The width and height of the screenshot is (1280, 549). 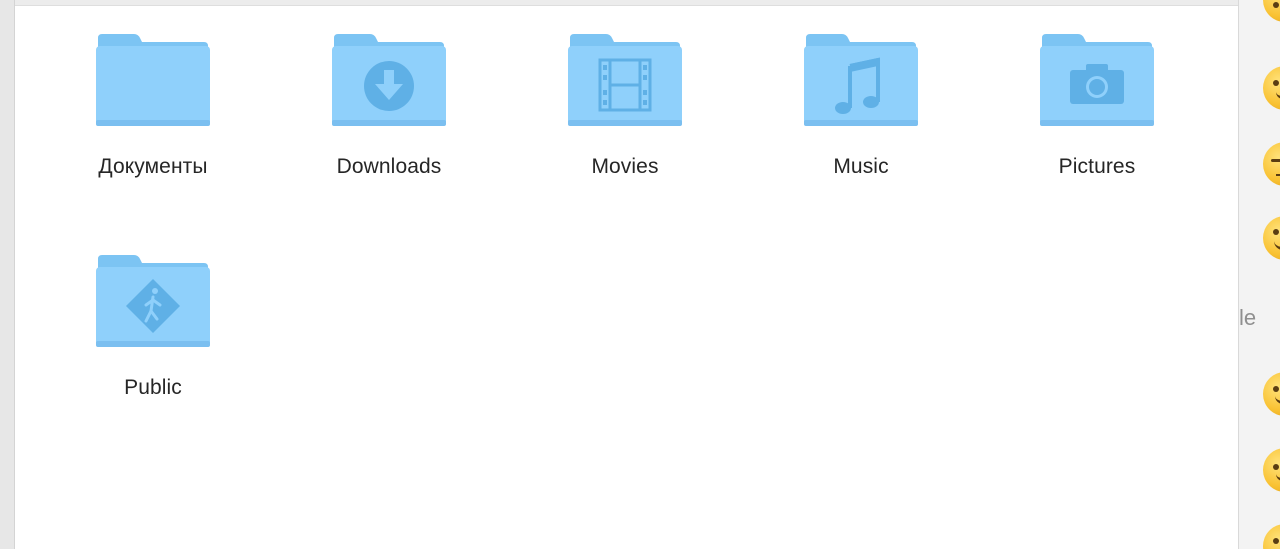 I want to click on folder-item-documents: Документы, so click(x=153, y=100).